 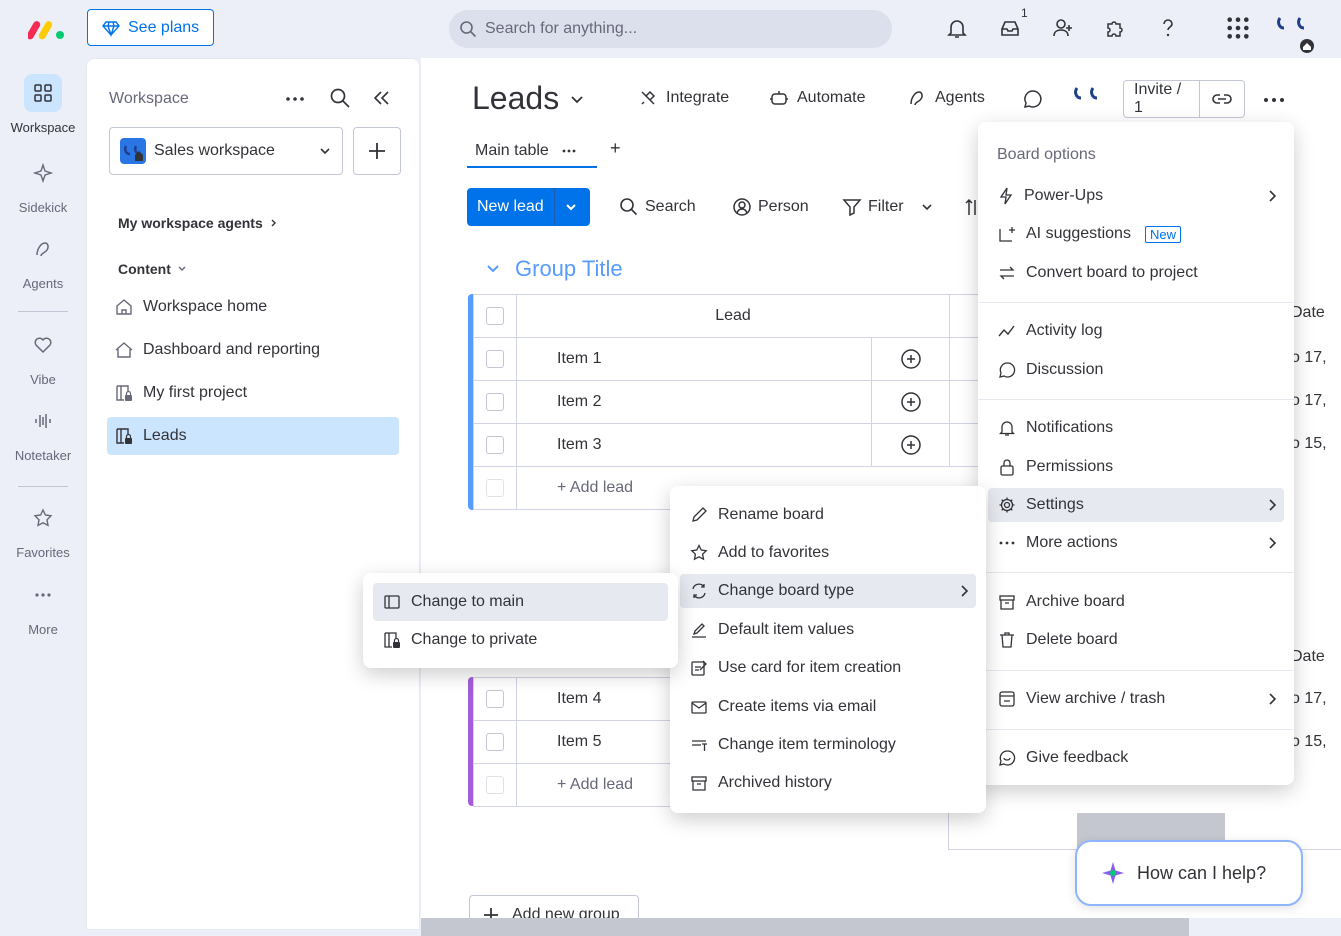 What do you see at coordinates (805, 927) in the screenshot?
I see `horizontal-scrollbar` at bounding box center [805, 927].